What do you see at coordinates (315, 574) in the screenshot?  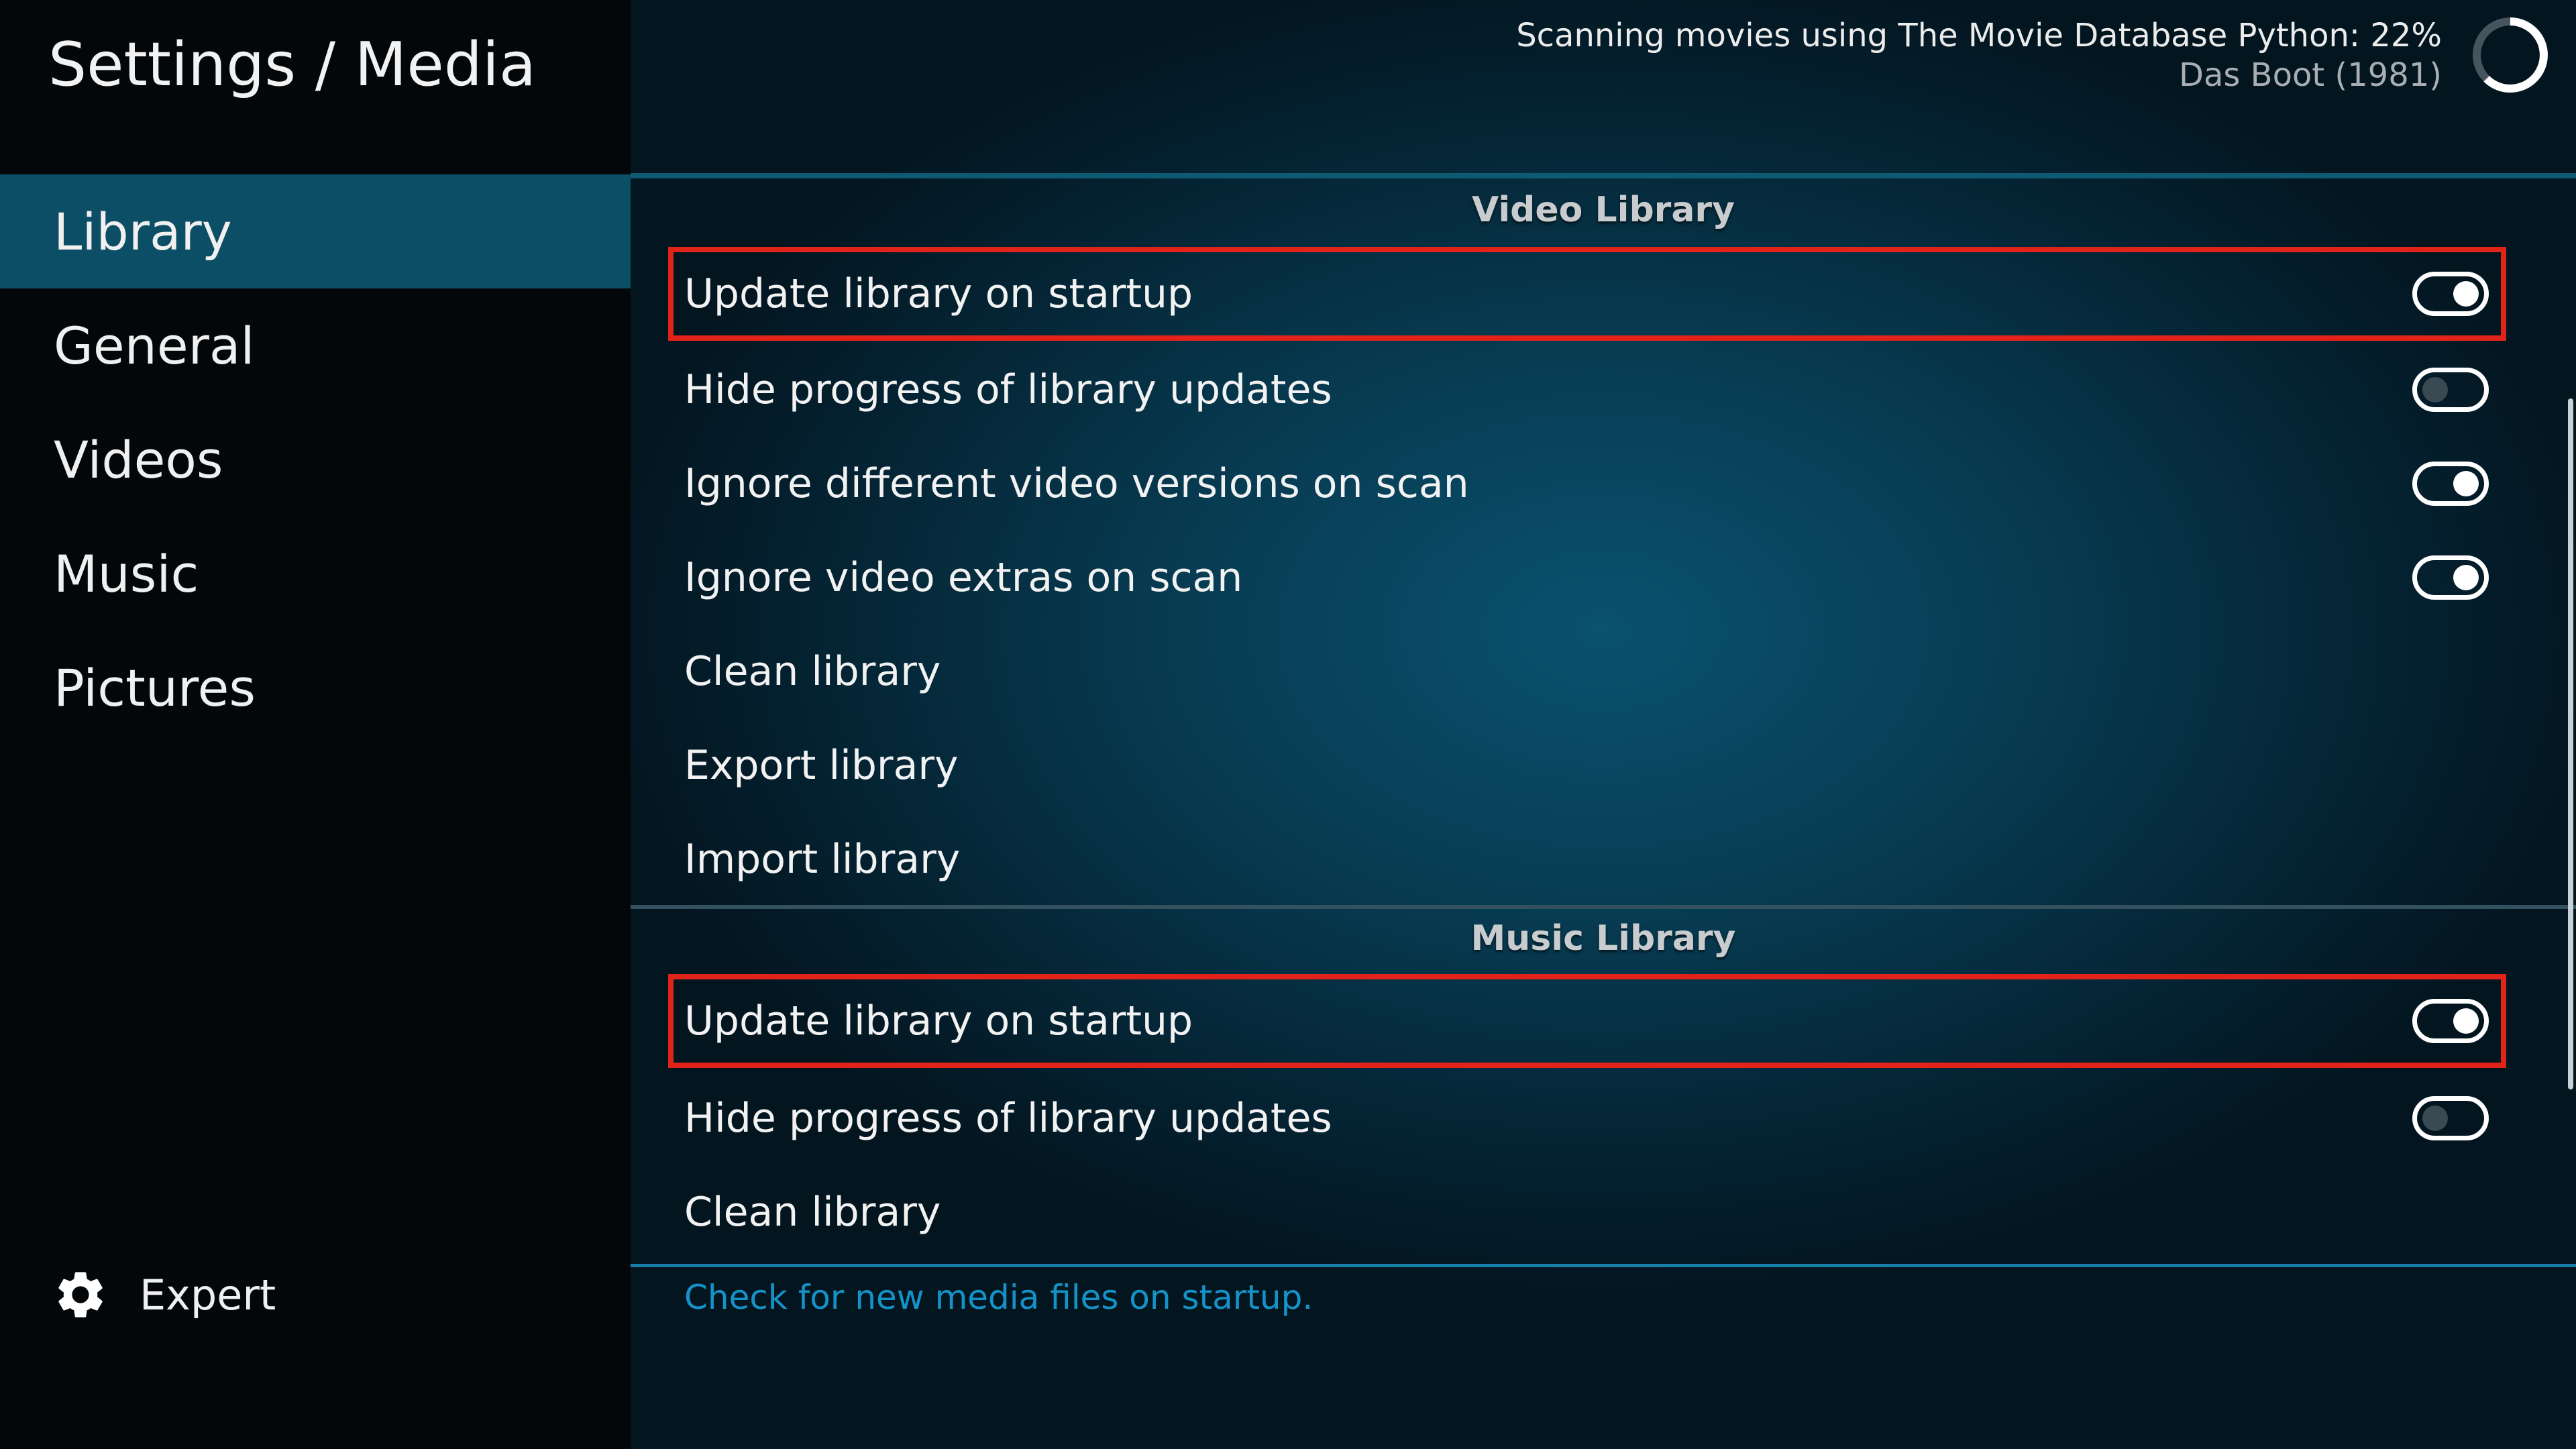 I see `sidebar-item-music: Music` at bounding box center [315, 574].